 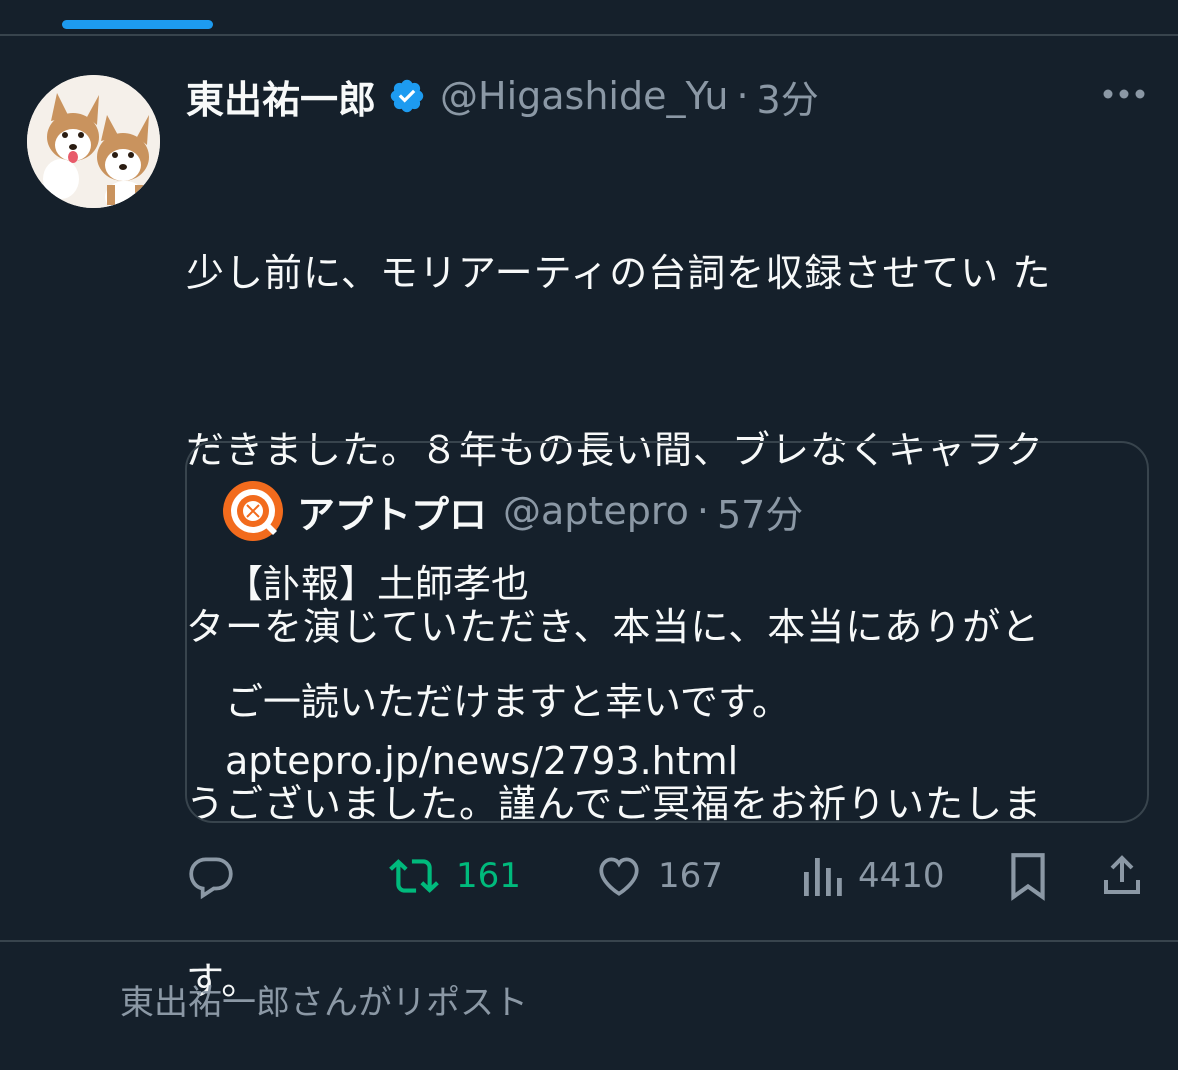 What do you see at coordinates (788, 96) in the screenshot?
I see `timestamp: 3分` at bounding box center [788, 96].